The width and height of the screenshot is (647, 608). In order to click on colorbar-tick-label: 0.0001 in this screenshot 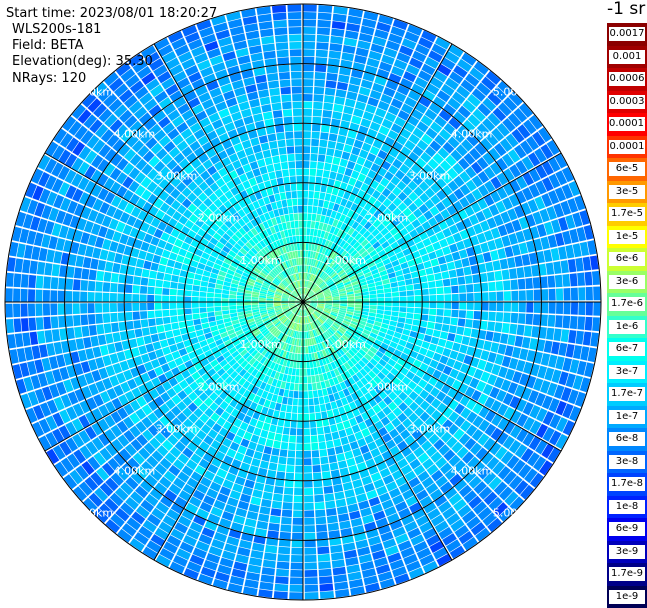, I will do `click(627, 147)`.